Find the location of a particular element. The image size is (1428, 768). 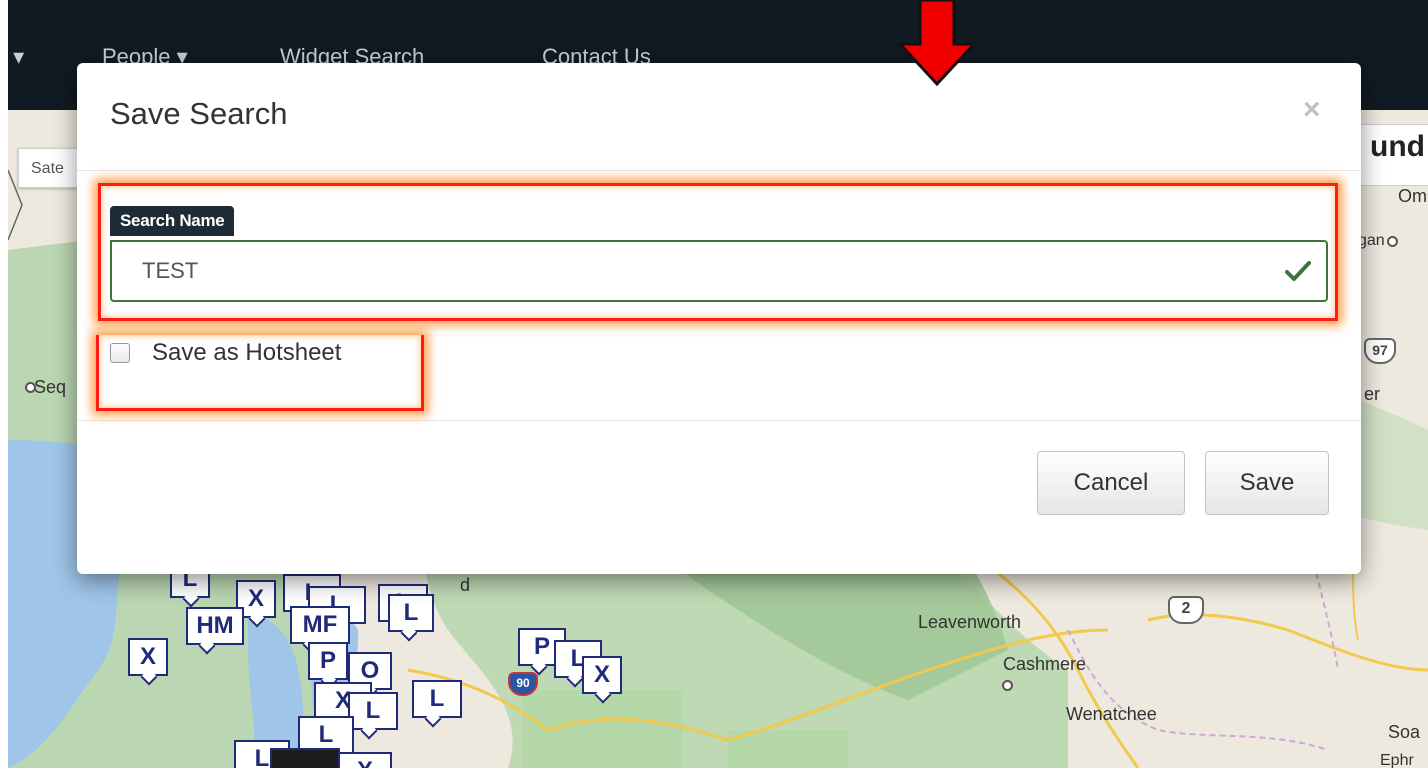

map-label-partial-er: er is located at coordinates (1372, 394).